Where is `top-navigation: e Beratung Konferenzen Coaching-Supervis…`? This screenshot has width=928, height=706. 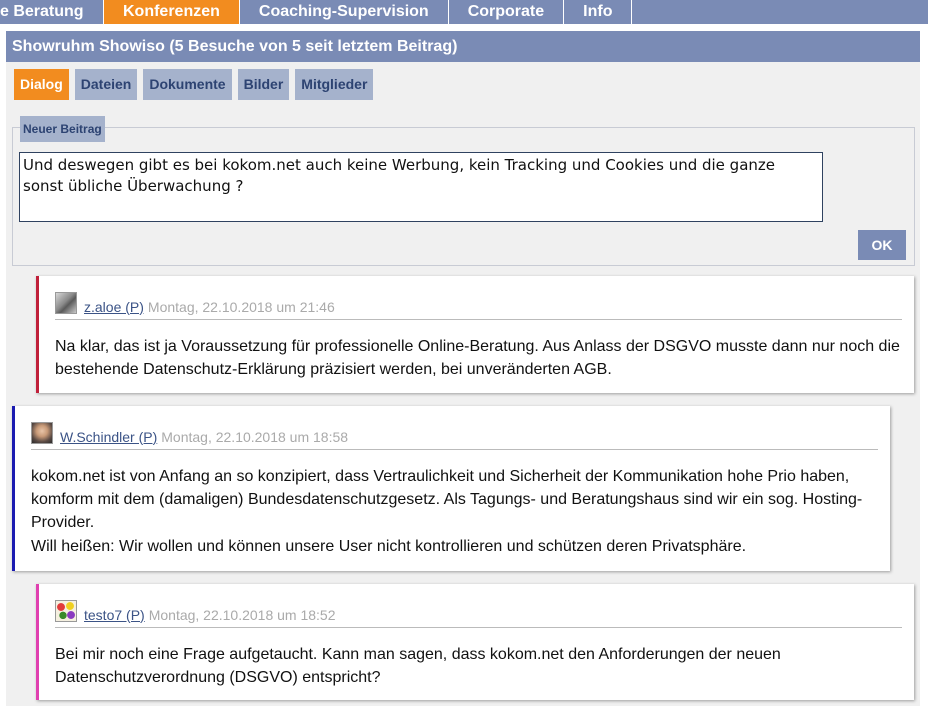
top-navigation: e Beratung Konferenzen Coaching-Supervis… is located at coordinates (464, 12).